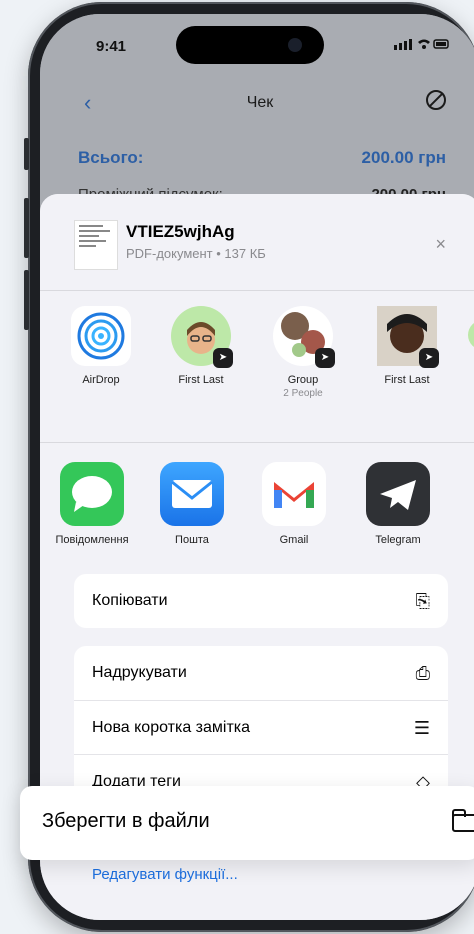 The height and width of the screenshot is (934, 474). I want to click on action-label: Нова коротка замітка, so click(171, 727).